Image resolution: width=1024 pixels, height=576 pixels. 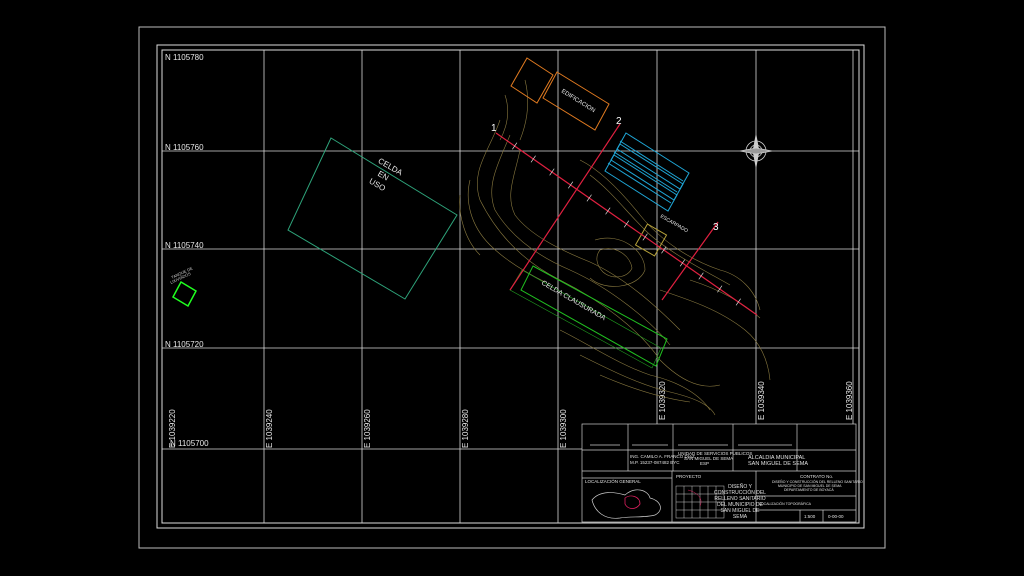 I want to click on east-label-6: E 1039320, so click(x=662, y=400).